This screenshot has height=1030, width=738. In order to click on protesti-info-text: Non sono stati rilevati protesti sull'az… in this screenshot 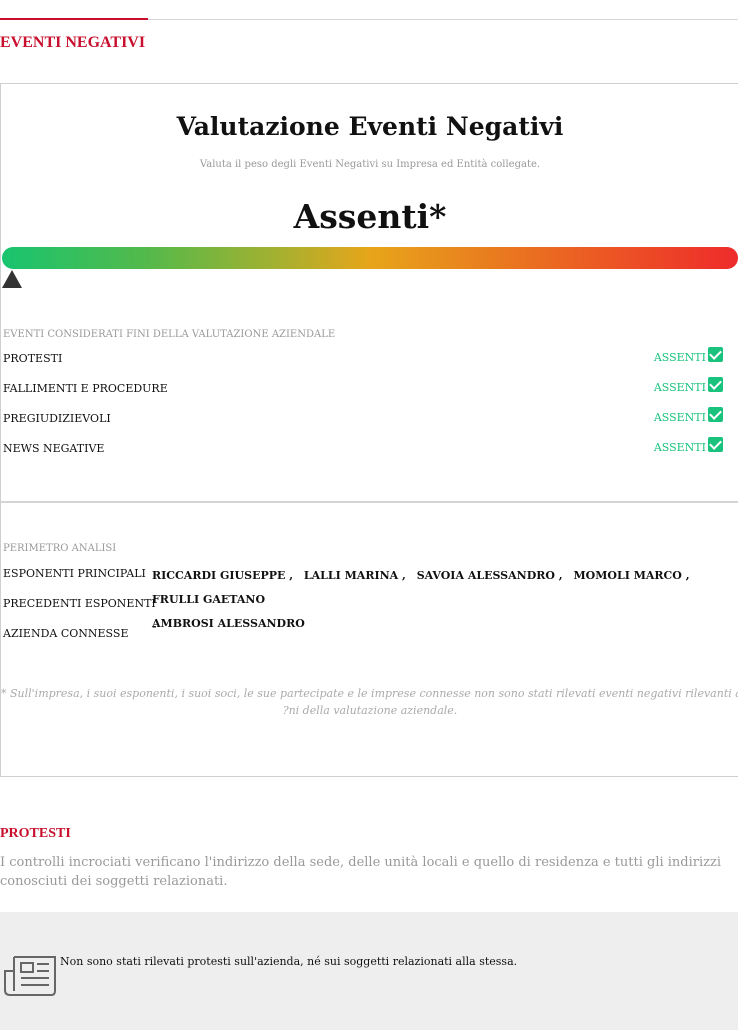, I will do `click(289, 961)`.